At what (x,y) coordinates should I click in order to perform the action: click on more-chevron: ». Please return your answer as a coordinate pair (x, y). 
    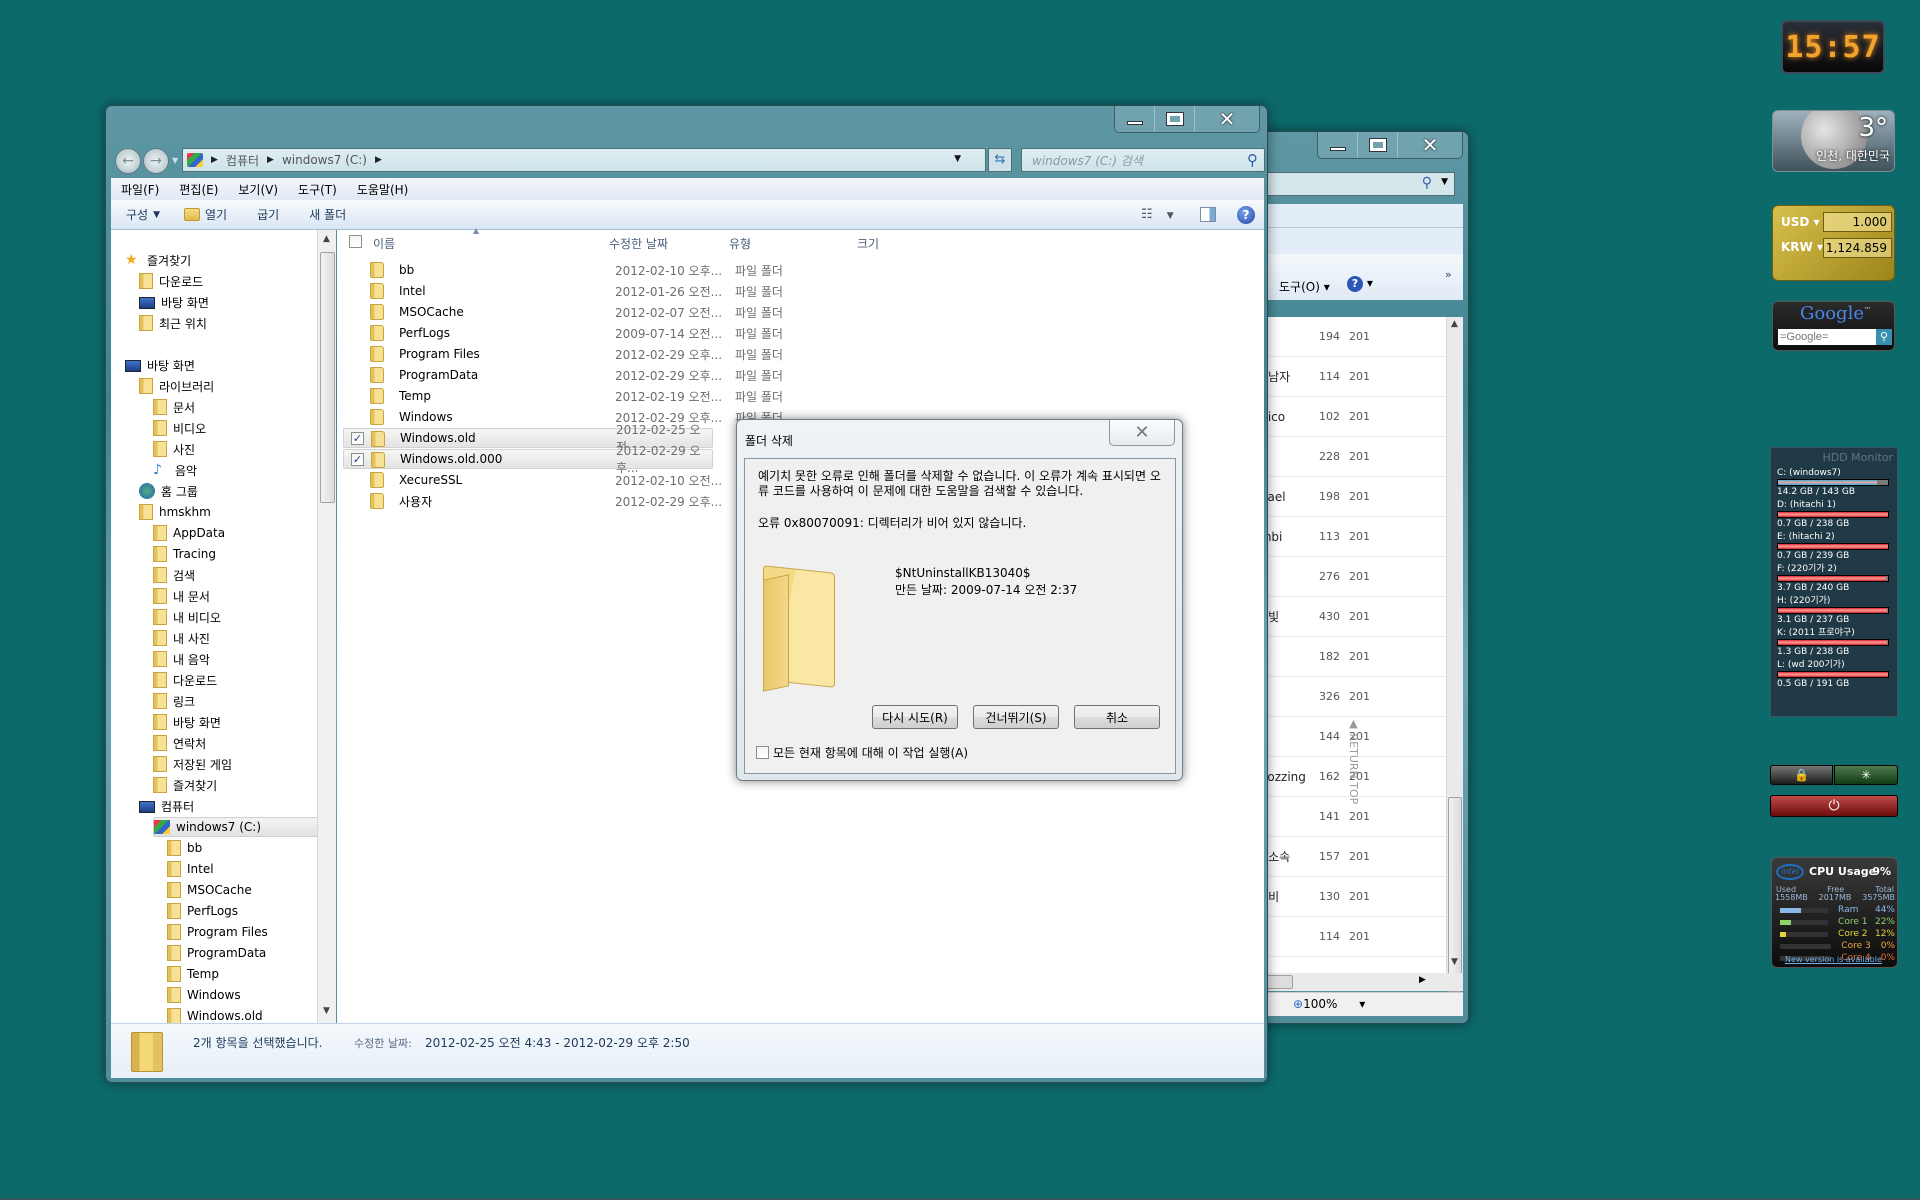
    Looking at the image, I should click on (1448, 274).